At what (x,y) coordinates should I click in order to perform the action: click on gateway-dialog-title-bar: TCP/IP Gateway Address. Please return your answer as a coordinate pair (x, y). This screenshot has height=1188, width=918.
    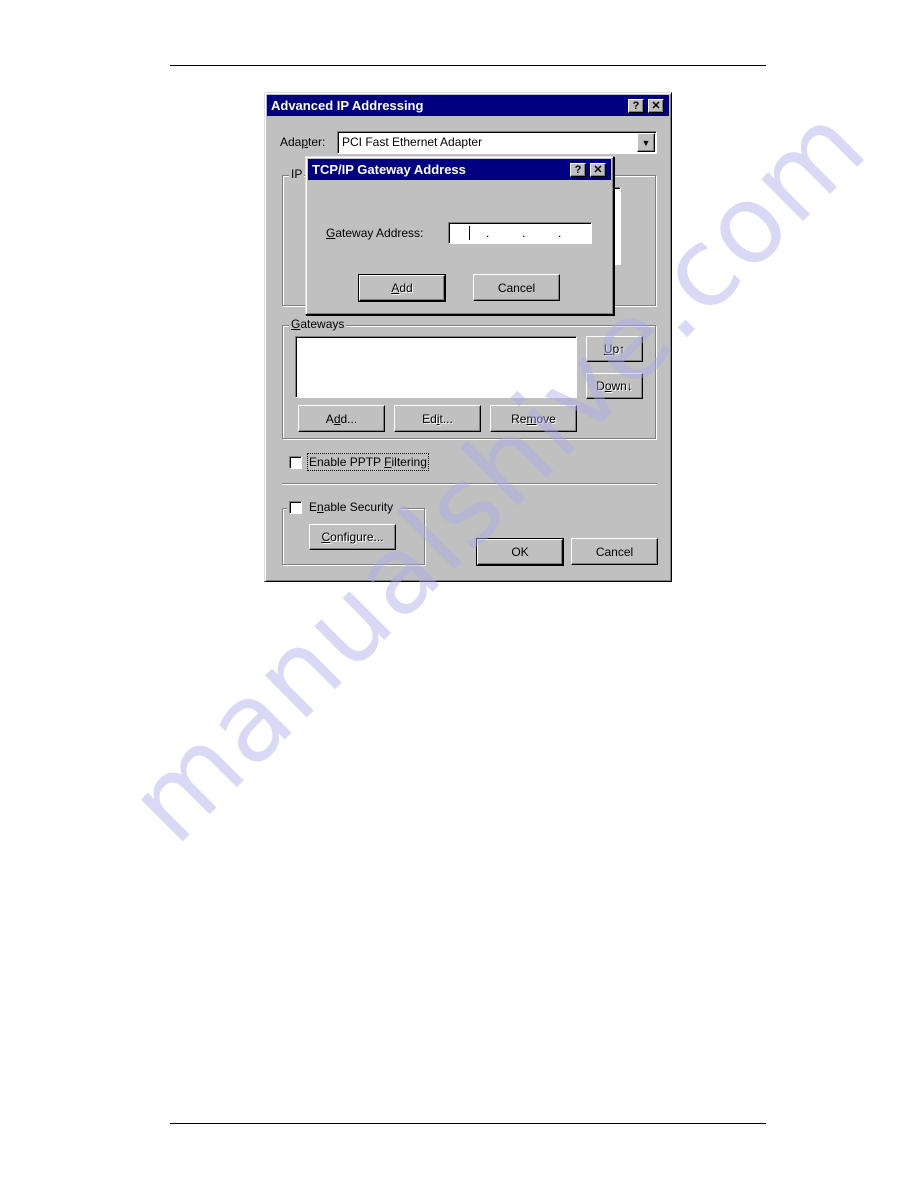
    Looking at the image, I should click on (459, 169).